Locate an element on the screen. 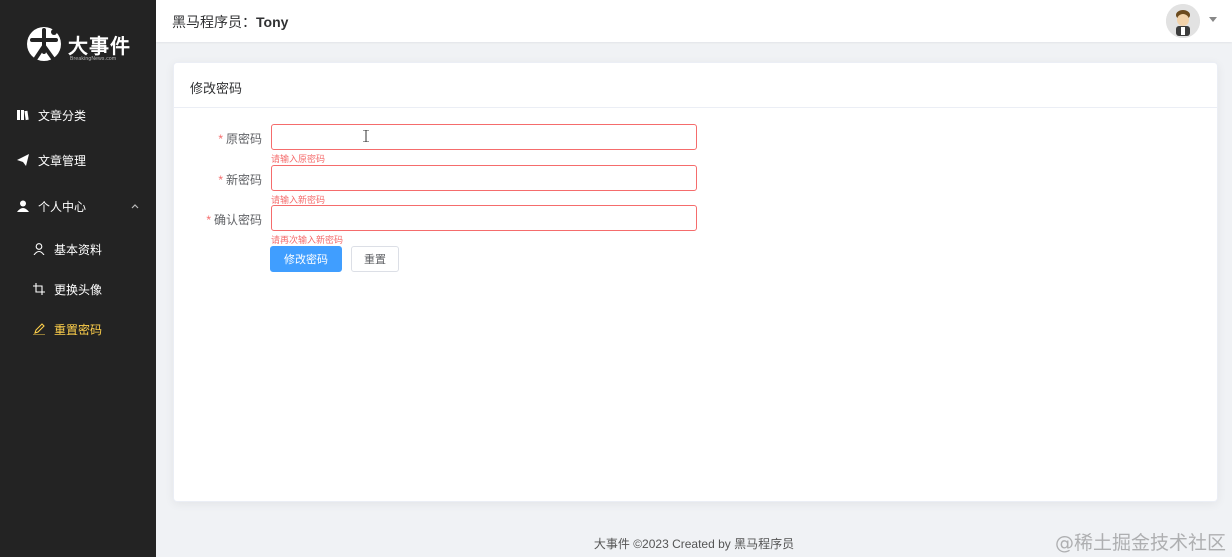 The width and height of the screenshot is (1232, 557). sidebar-item-change-avatar: 更换头像 is located at coordinates (78, 289).